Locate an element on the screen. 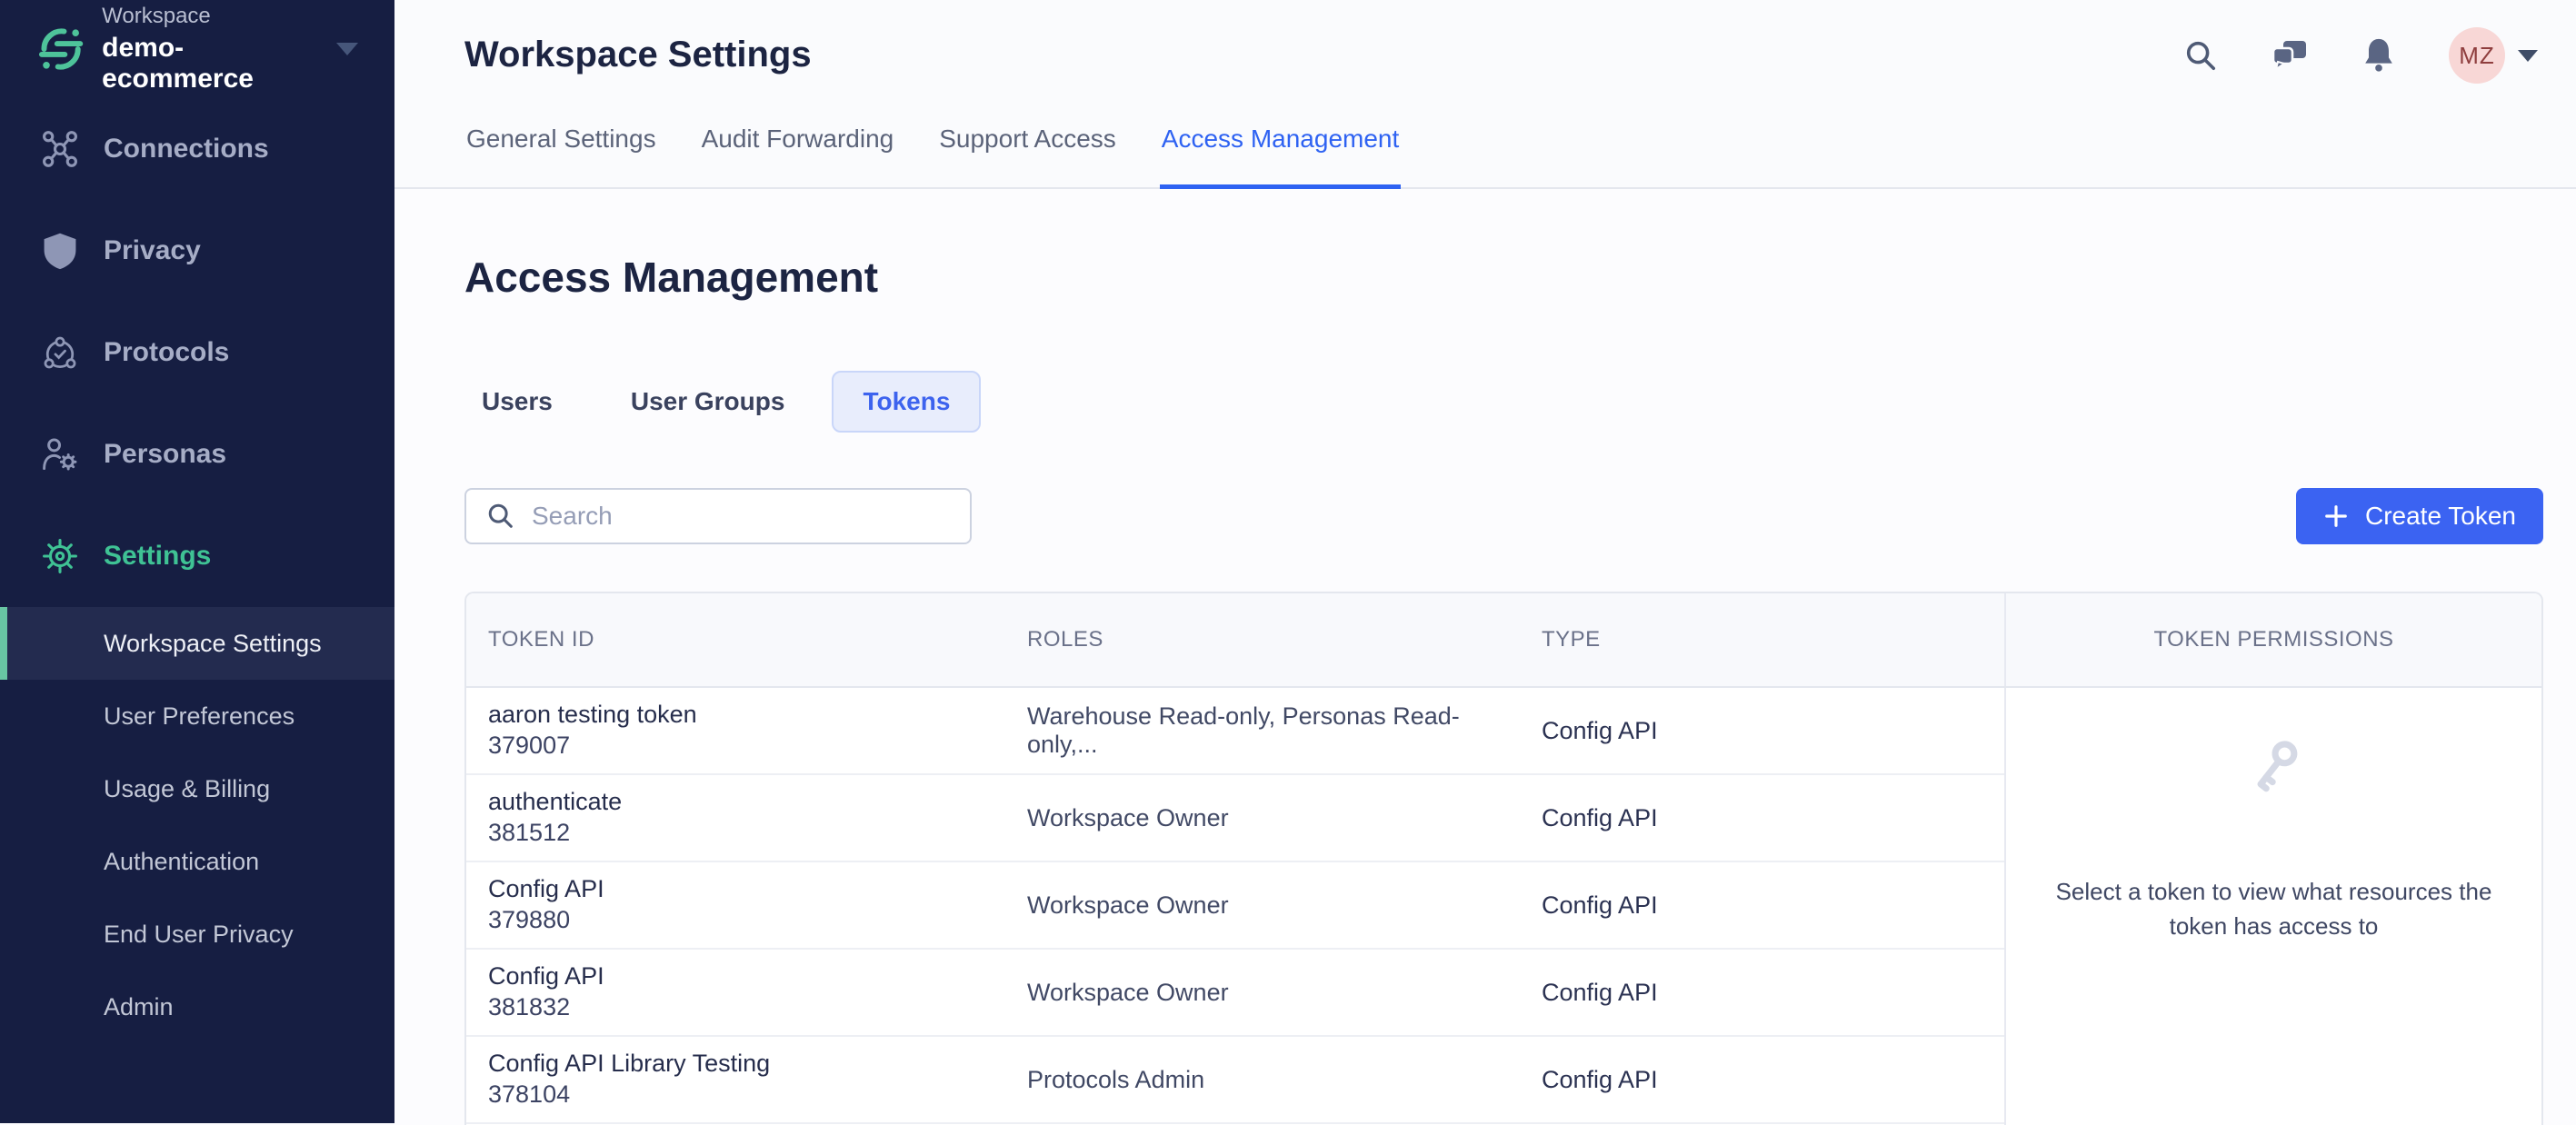  subnav-item-label: Admin is located at coordinates (139, 1006).